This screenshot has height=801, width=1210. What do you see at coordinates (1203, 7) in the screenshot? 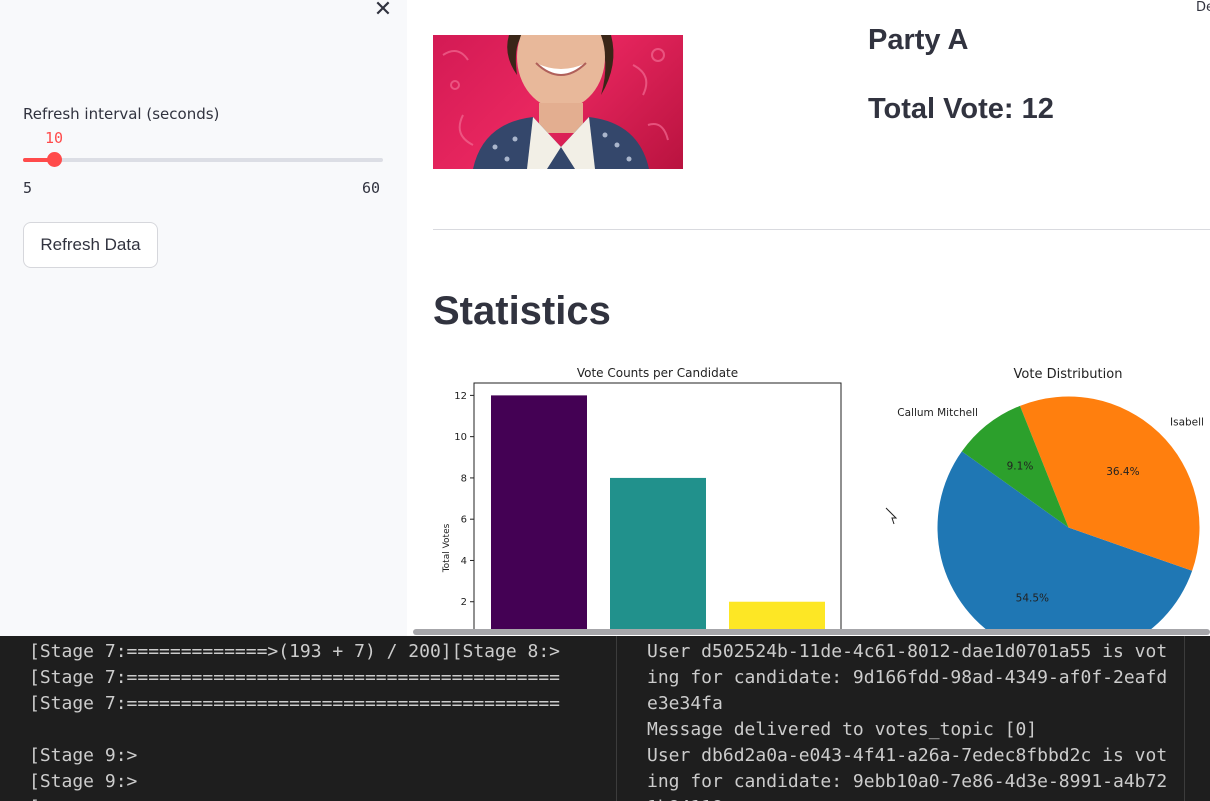
I see `deploy-button-fragment: De` at bounding box center [1203, 7].